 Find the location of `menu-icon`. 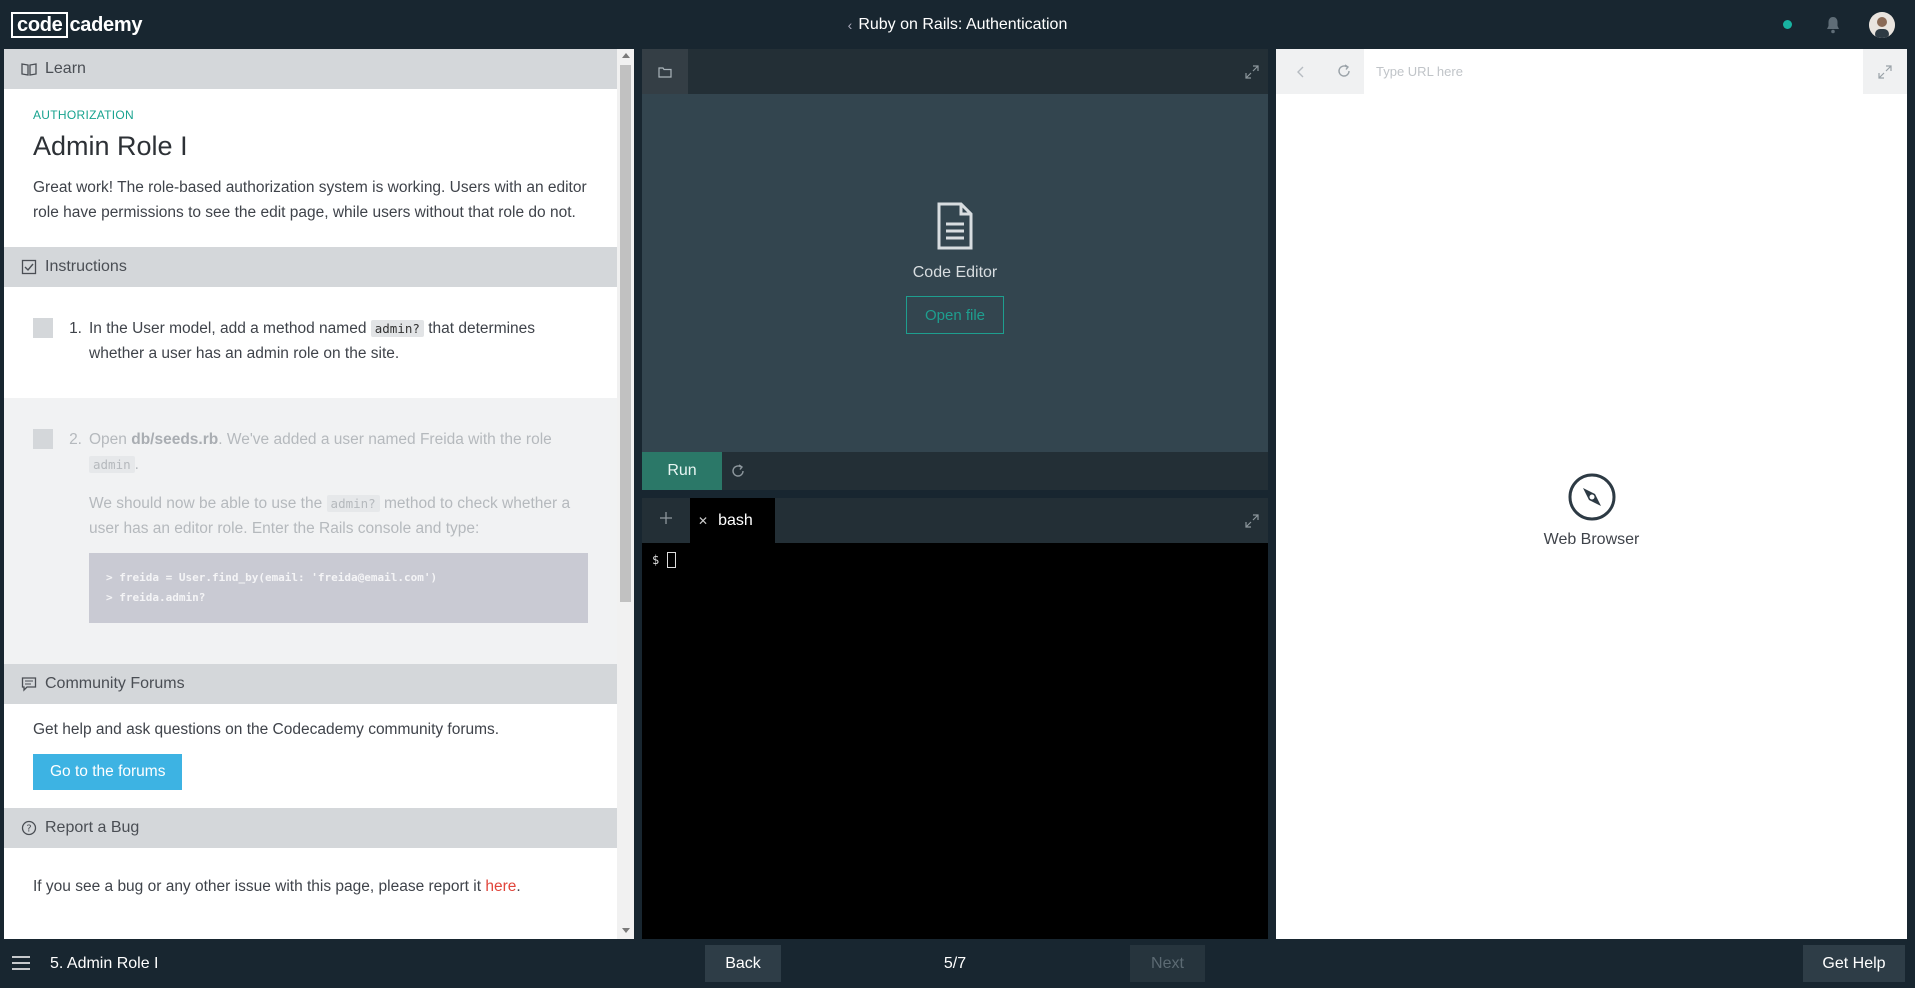

menu-icon is located at coordinates (21, 963).